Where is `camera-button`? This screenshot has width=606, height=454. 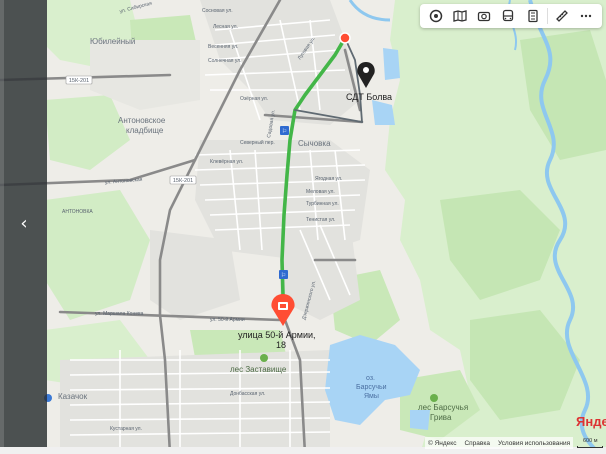 camera-button is located at coordinates (484, 16).